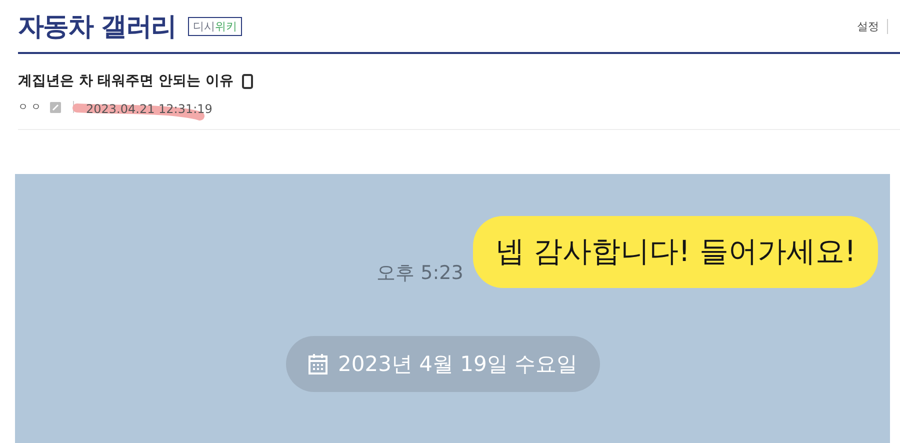 The height and width of the screenshot is (443, 900). What do you see at coordinates (149, 109) in the screenshot?
I see `post-date: 2023.04.21 12:31:19` at bounding box center [149, 109].